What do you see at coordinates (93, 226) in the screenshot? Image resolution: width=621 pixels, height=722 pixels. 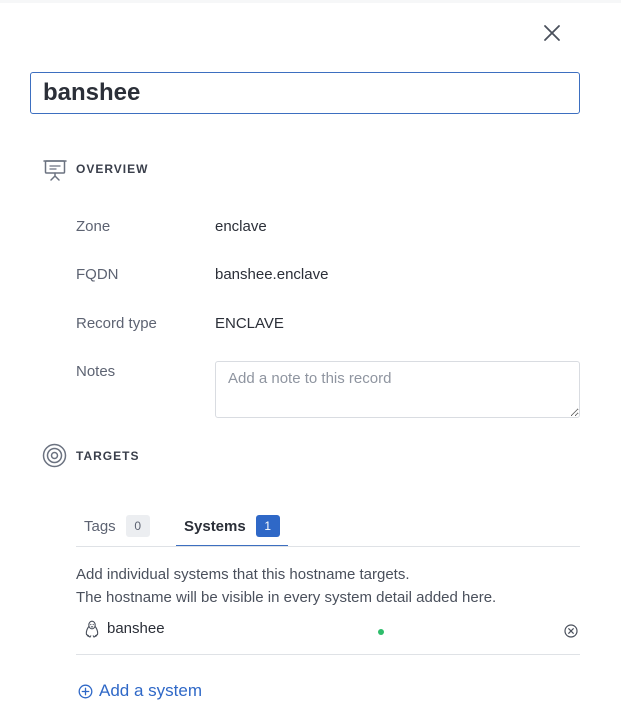 I see `zone-label: Zone` at bounding box center [93, 226].